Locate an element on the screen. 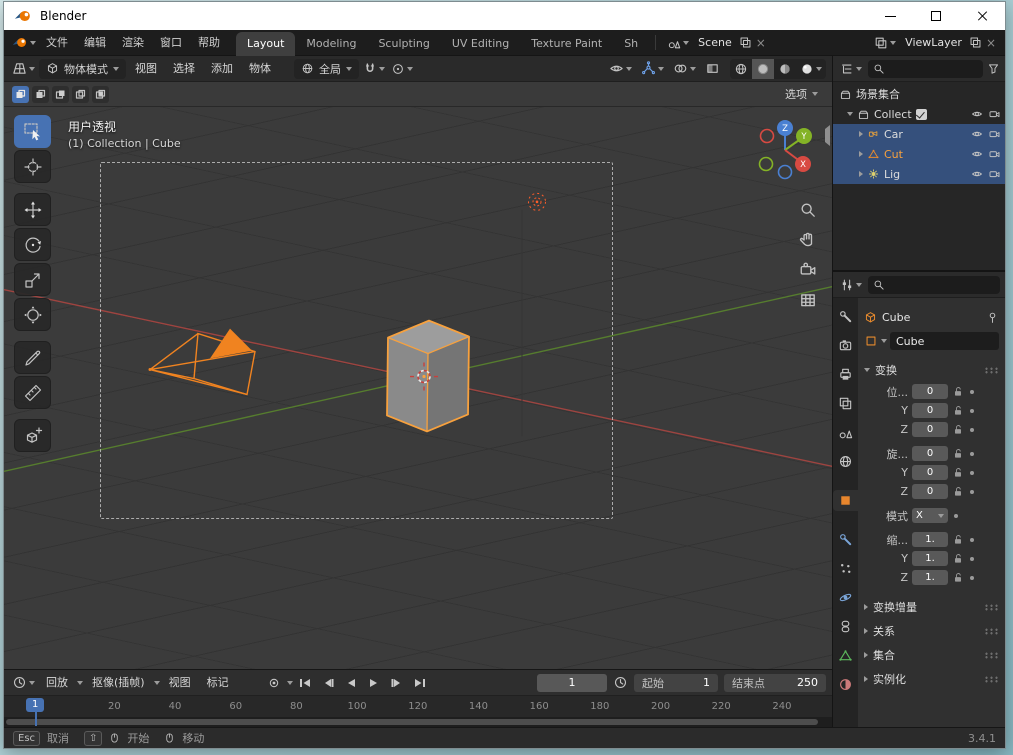  transform-section-header: 变换 is located at coordinates (931, 370).